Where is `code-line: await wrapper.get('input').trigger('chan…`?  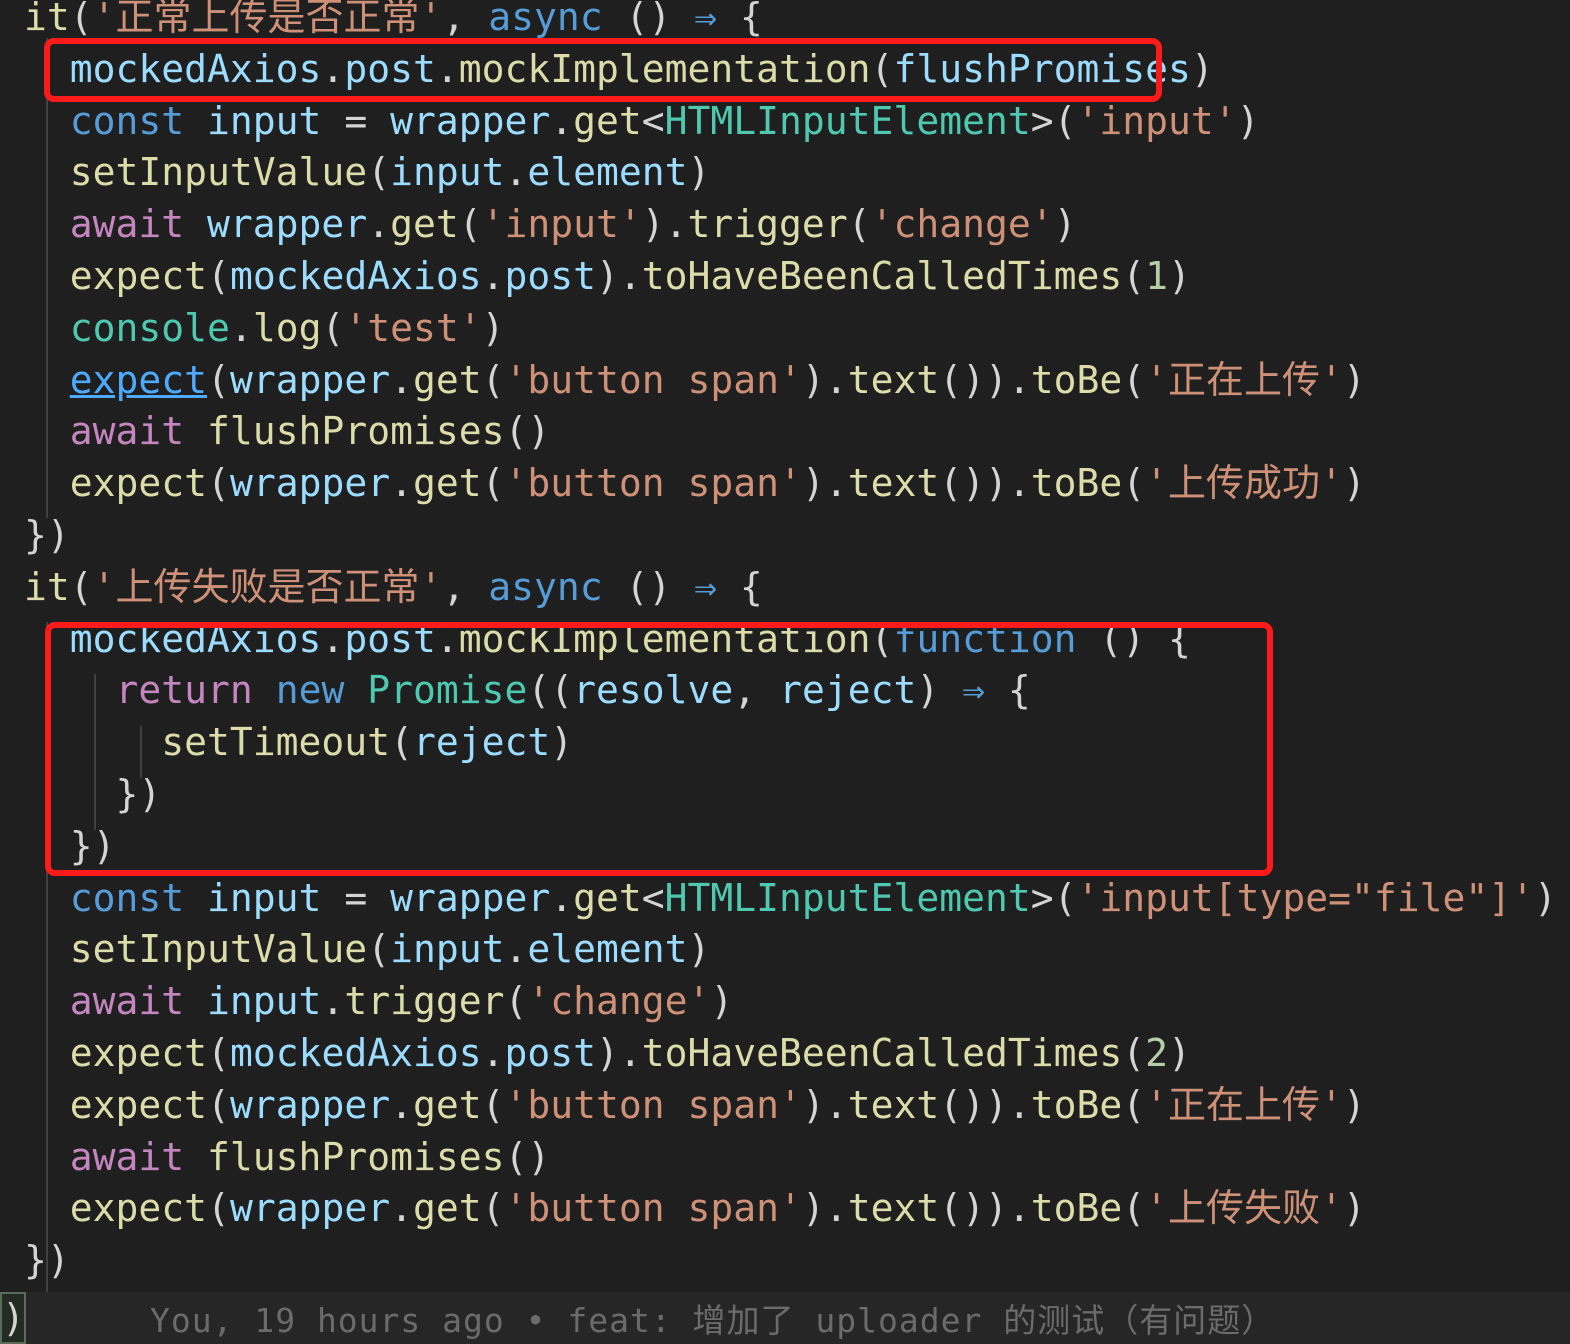
code-line: await wrapper.get('input').trigger('chan… is located at coordinates (785, 225).